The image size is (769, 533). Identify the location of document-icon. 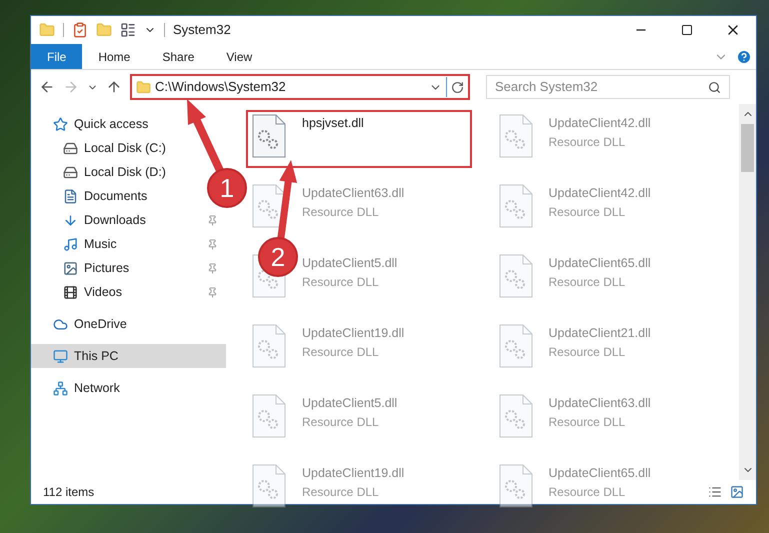
(70, 196).